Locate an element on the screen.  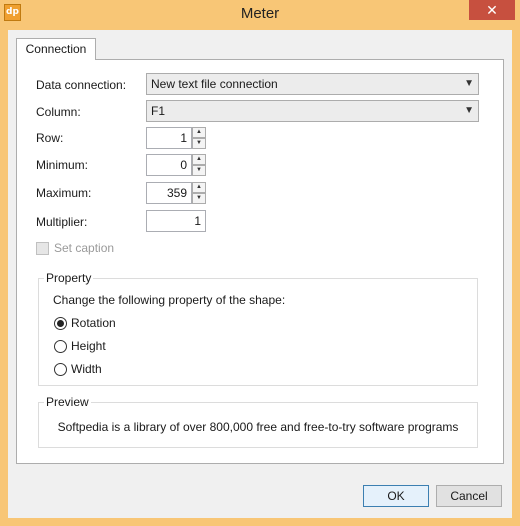
property-group-title: Property is located at coordinates (69, 278).